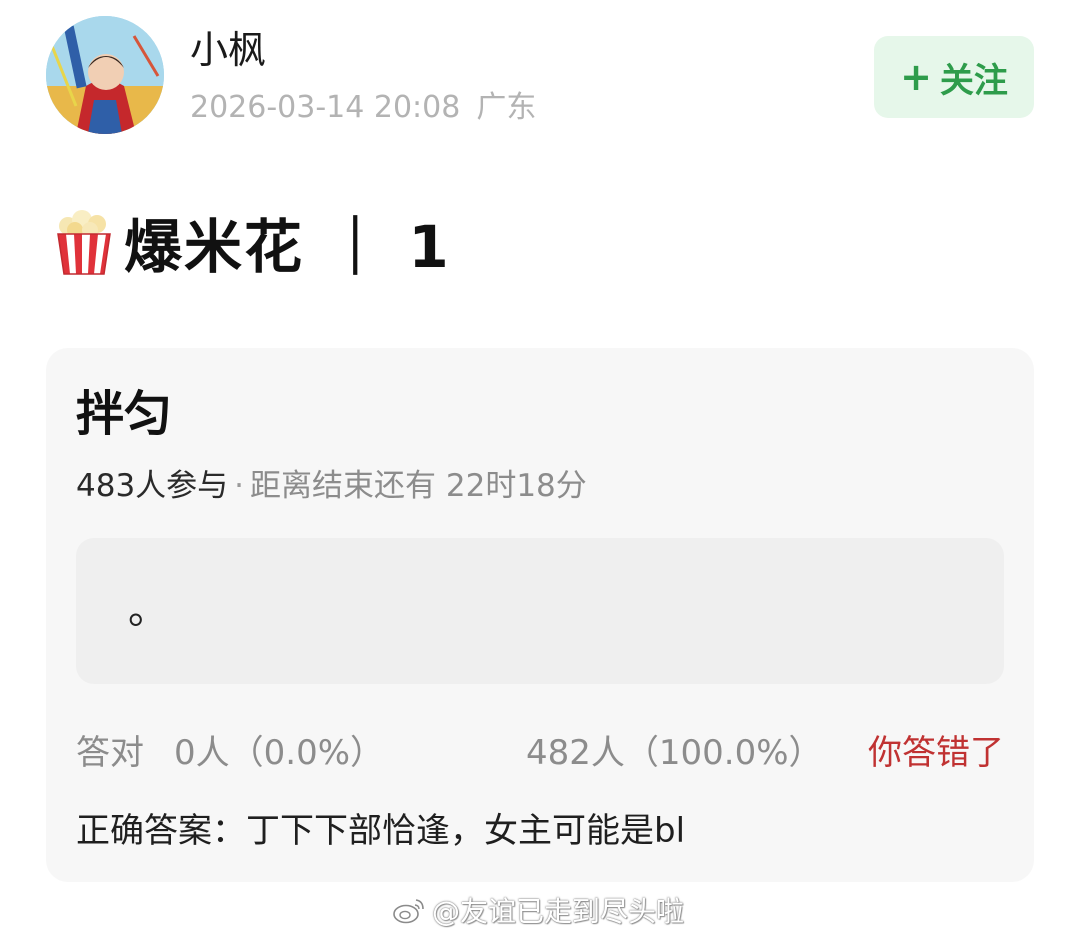 Image resolution: width=1080 pixels, height=934 pixels. Describe the element at coordinates (279, 753) in the screenshot. I see `correct-count: 0人（0.0%）` at that location.